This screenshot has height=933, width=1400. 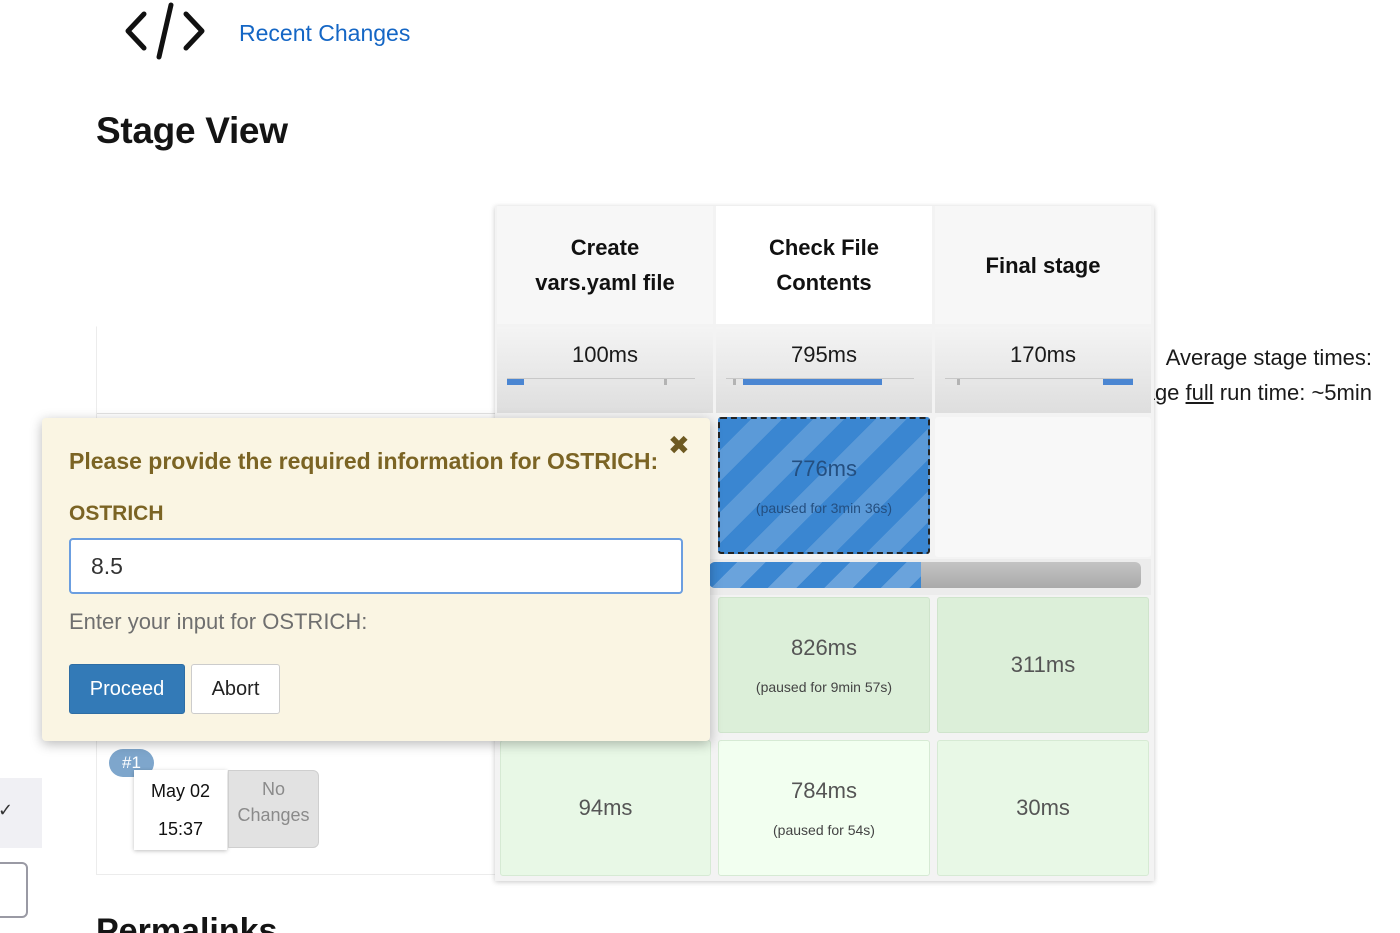 What do you see at coordinates (127, 689) in the screenshot?
I see `proceed-button: Proceed` at bounding box center [127, 689].